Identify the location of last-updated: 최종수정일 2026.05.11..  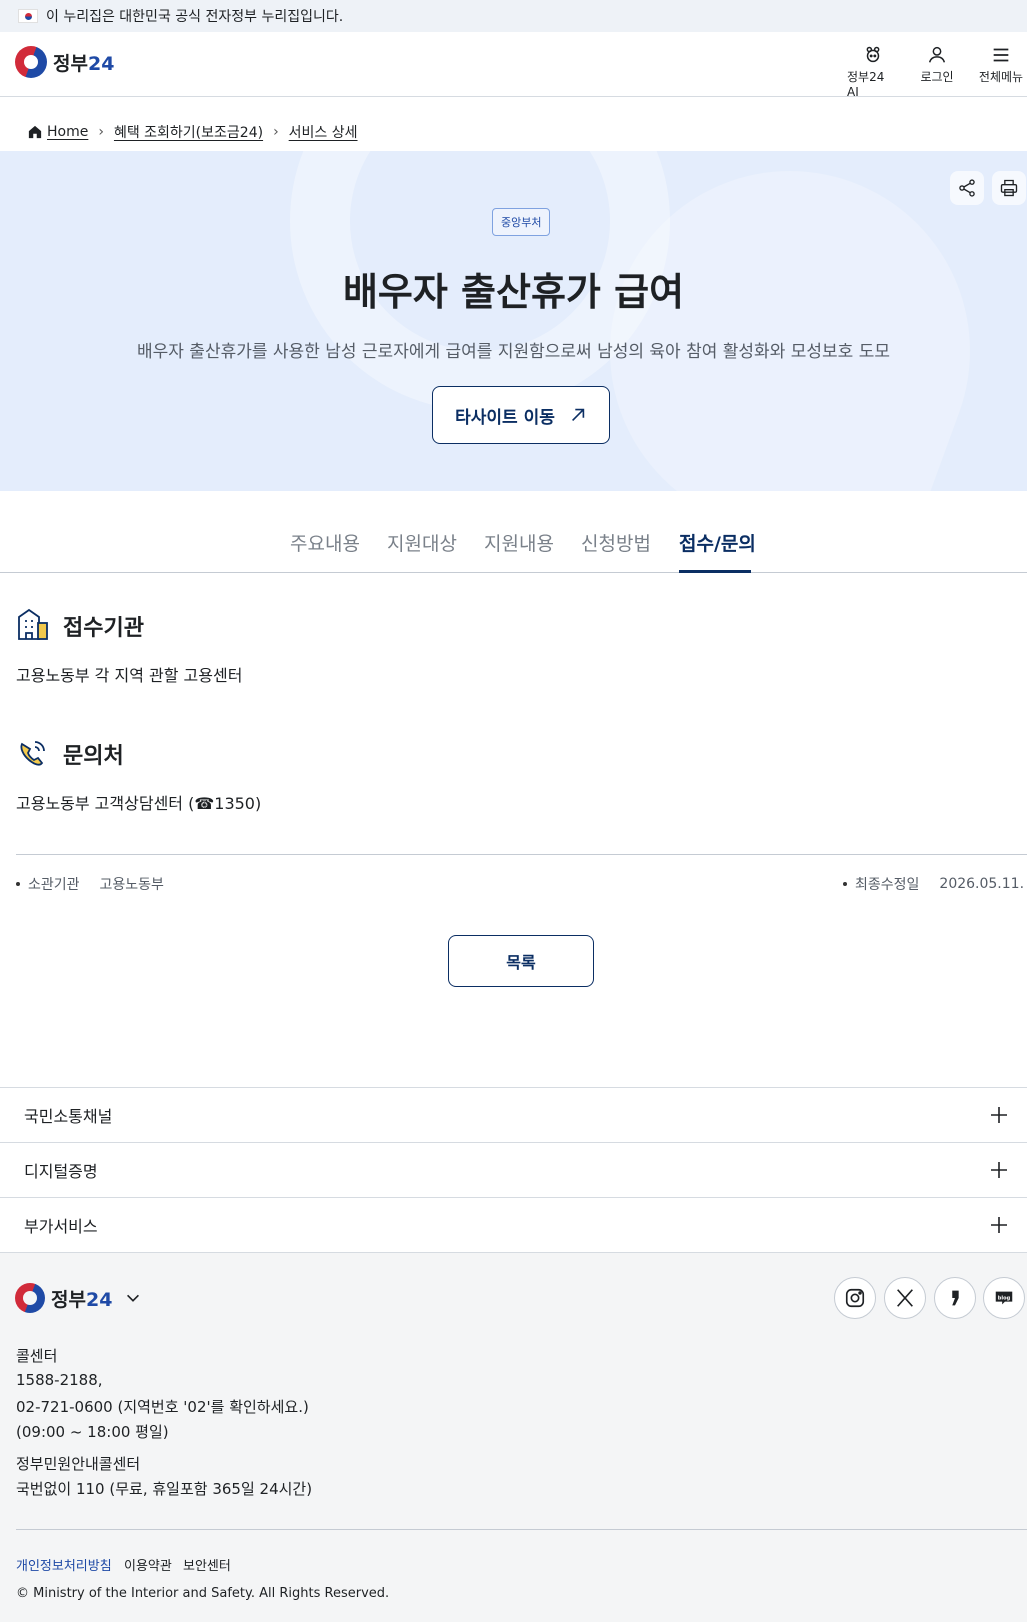
(933, 884).